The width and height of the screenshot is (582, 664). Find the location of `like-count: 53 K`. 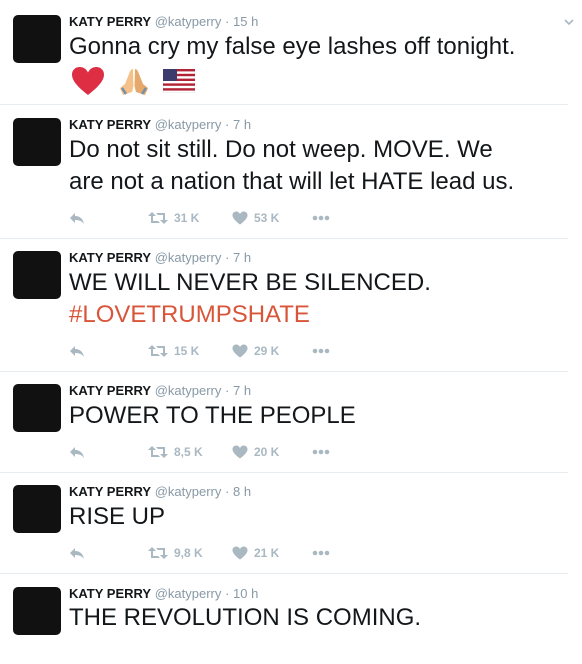

like-count: 53 K is located at coordinates (267, 218).